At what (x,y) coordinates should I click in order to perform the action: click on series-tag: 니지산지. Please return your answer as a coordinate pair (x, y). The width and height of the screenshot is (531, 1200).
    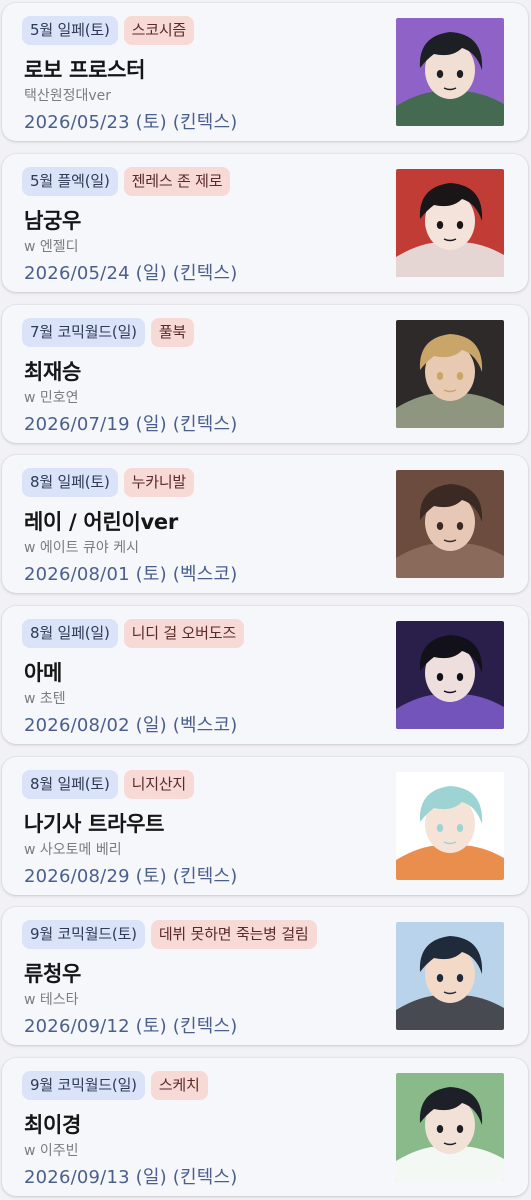
    Looking at the image, I should click on (159, 784).